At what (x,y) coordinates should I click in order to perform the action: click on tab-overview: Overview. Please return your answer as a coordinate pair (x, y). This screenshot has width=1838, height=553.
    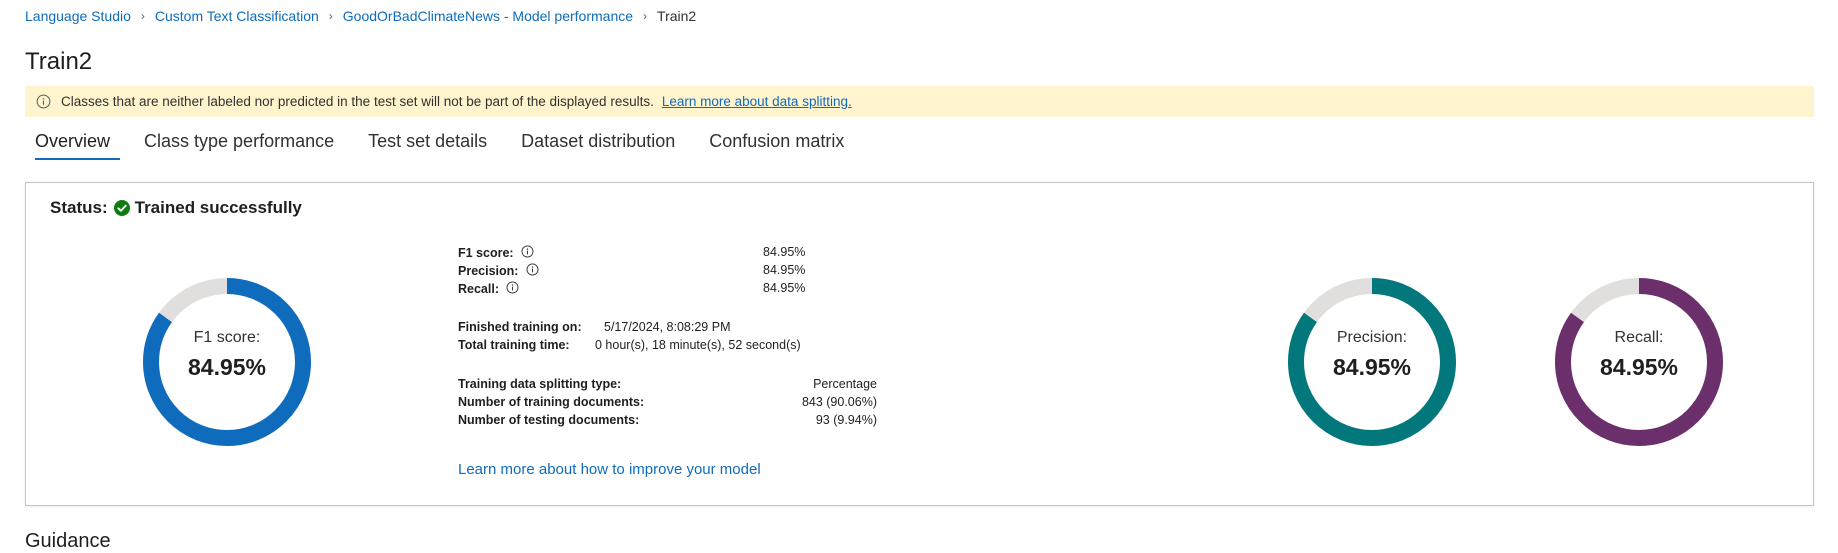
    Looking at the image, I should click on (73, 145).